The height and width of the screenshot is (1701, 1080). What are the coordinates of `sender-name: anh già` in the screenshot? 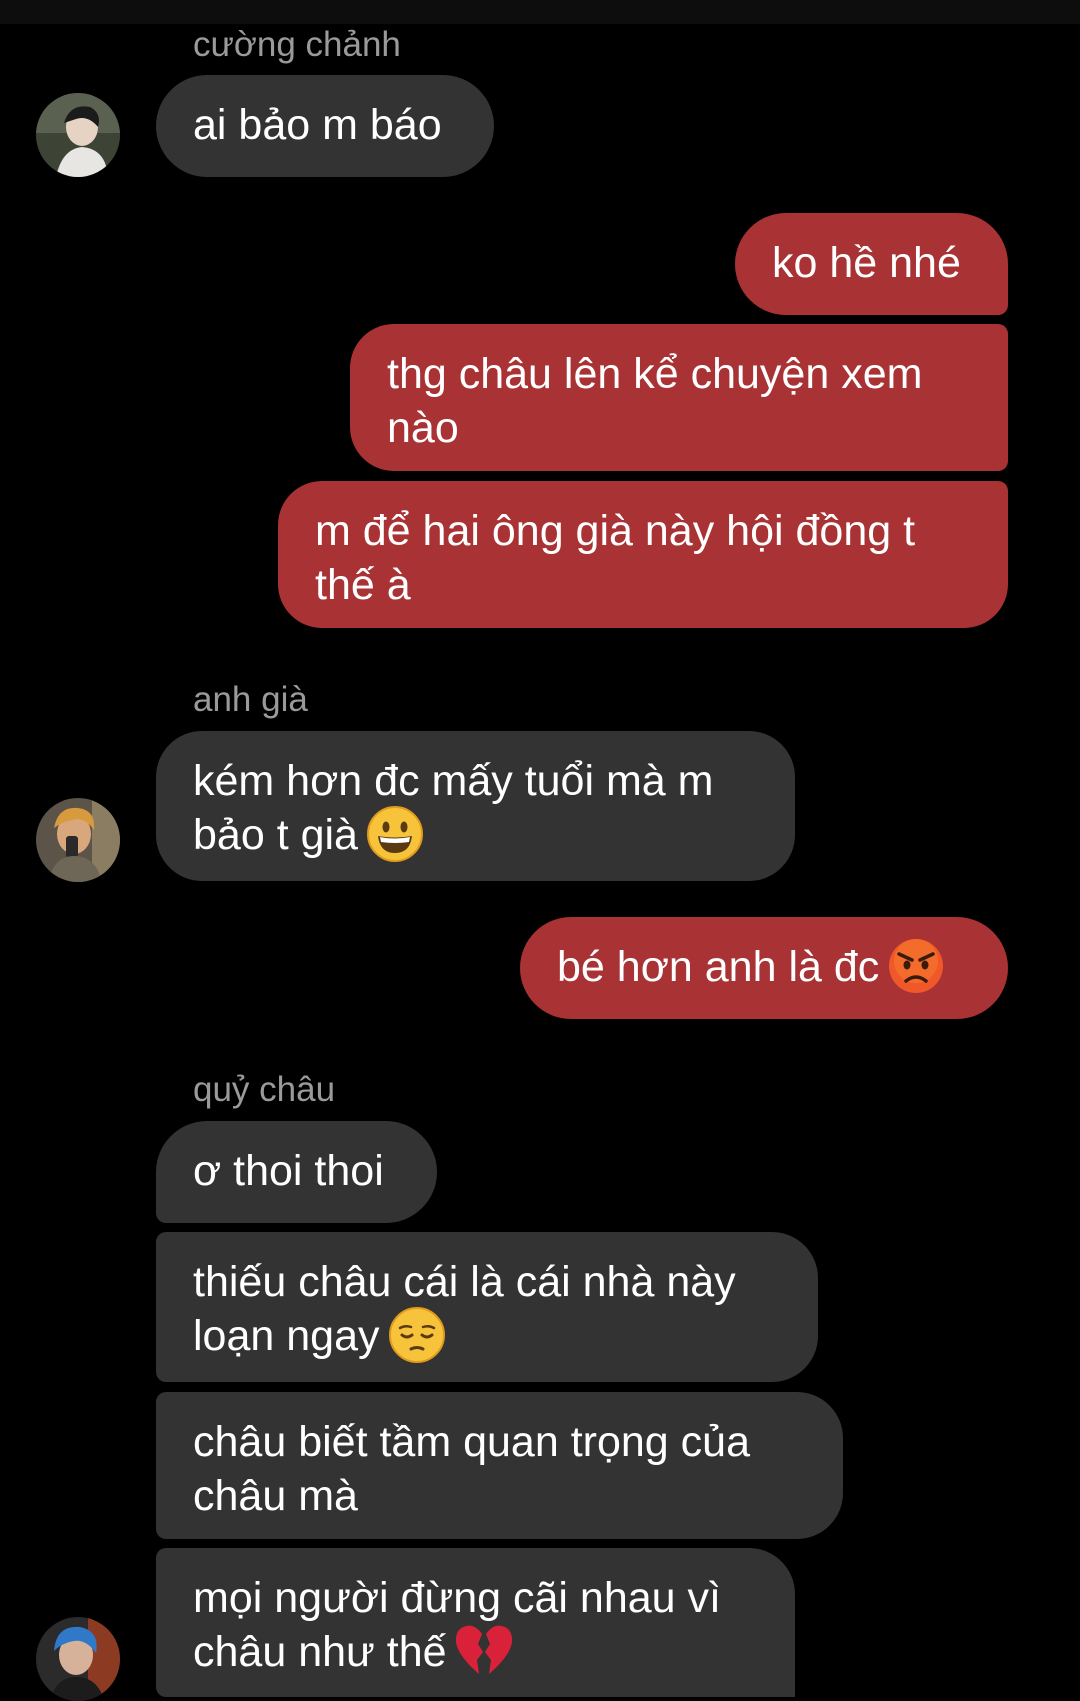 It's located at (250, 699).